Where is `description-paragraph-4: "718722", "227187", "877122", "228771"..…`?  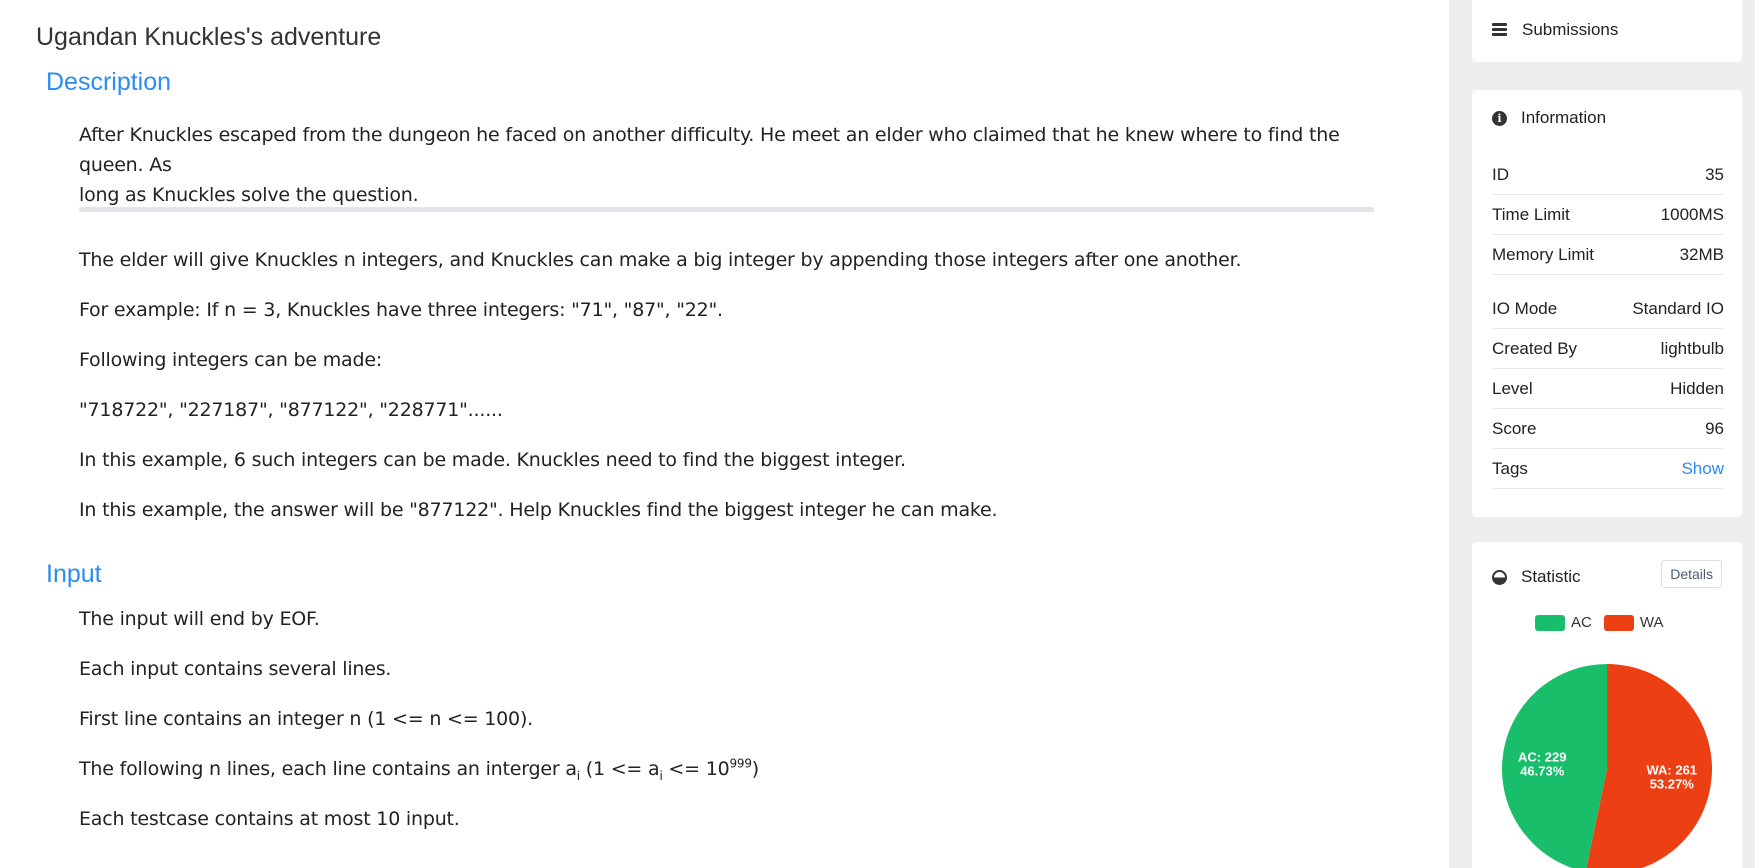 description-paragraph-4: "718722", "227187", "877122", "228771"..… is located at coordinates (291, 410).